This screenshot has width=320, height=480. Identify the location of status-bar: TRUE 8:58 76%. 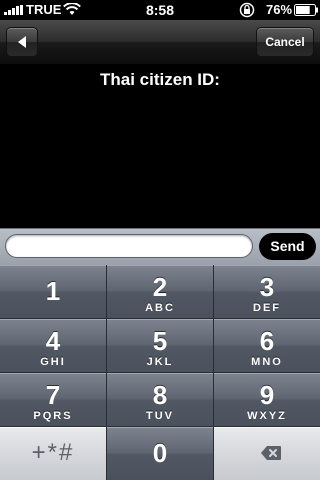
(160, 10).